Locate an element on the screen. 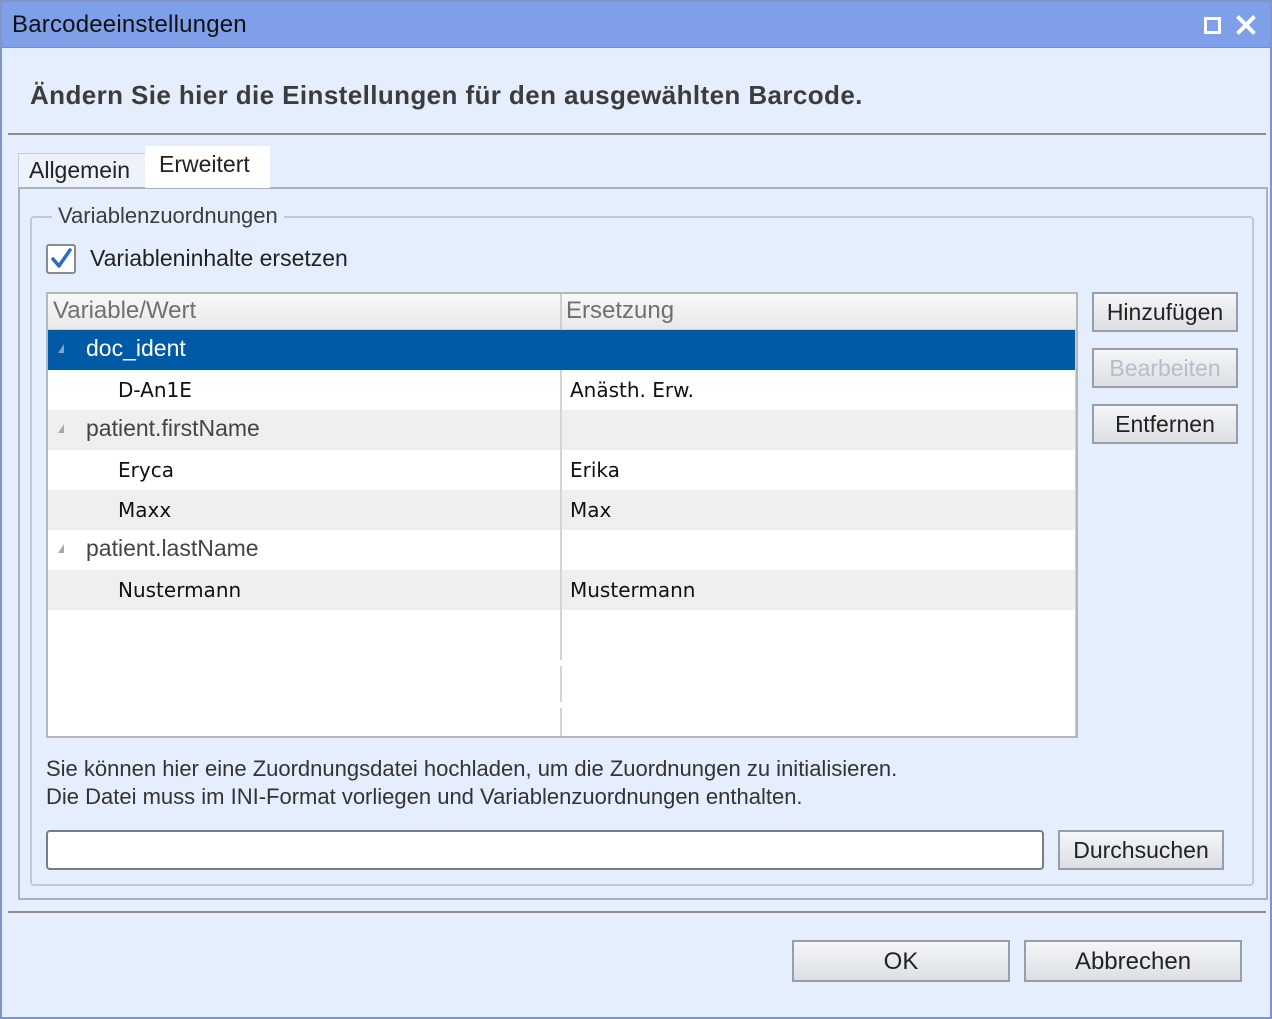  window-title: Barcodeeinstellungen is located at coordinates (129, 24).